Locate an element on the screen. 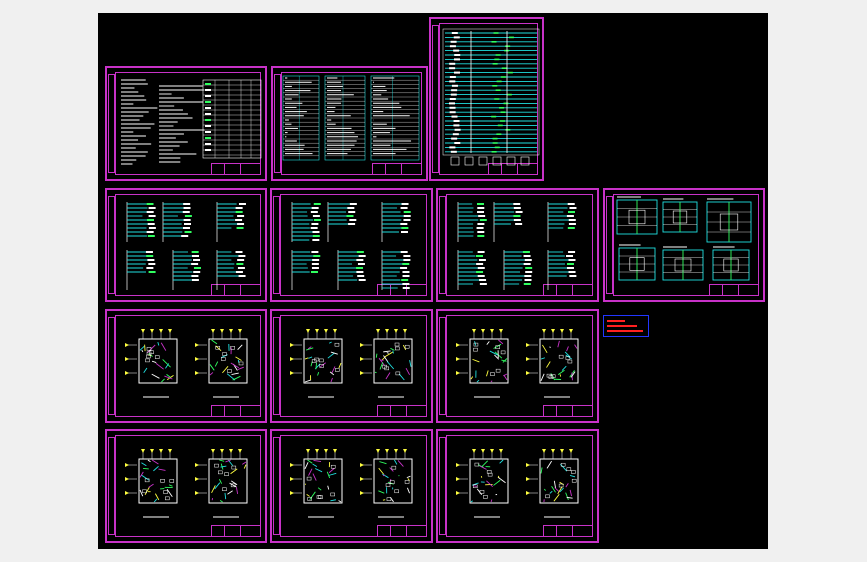  legend-note-box is located at coordinates (626, 326).